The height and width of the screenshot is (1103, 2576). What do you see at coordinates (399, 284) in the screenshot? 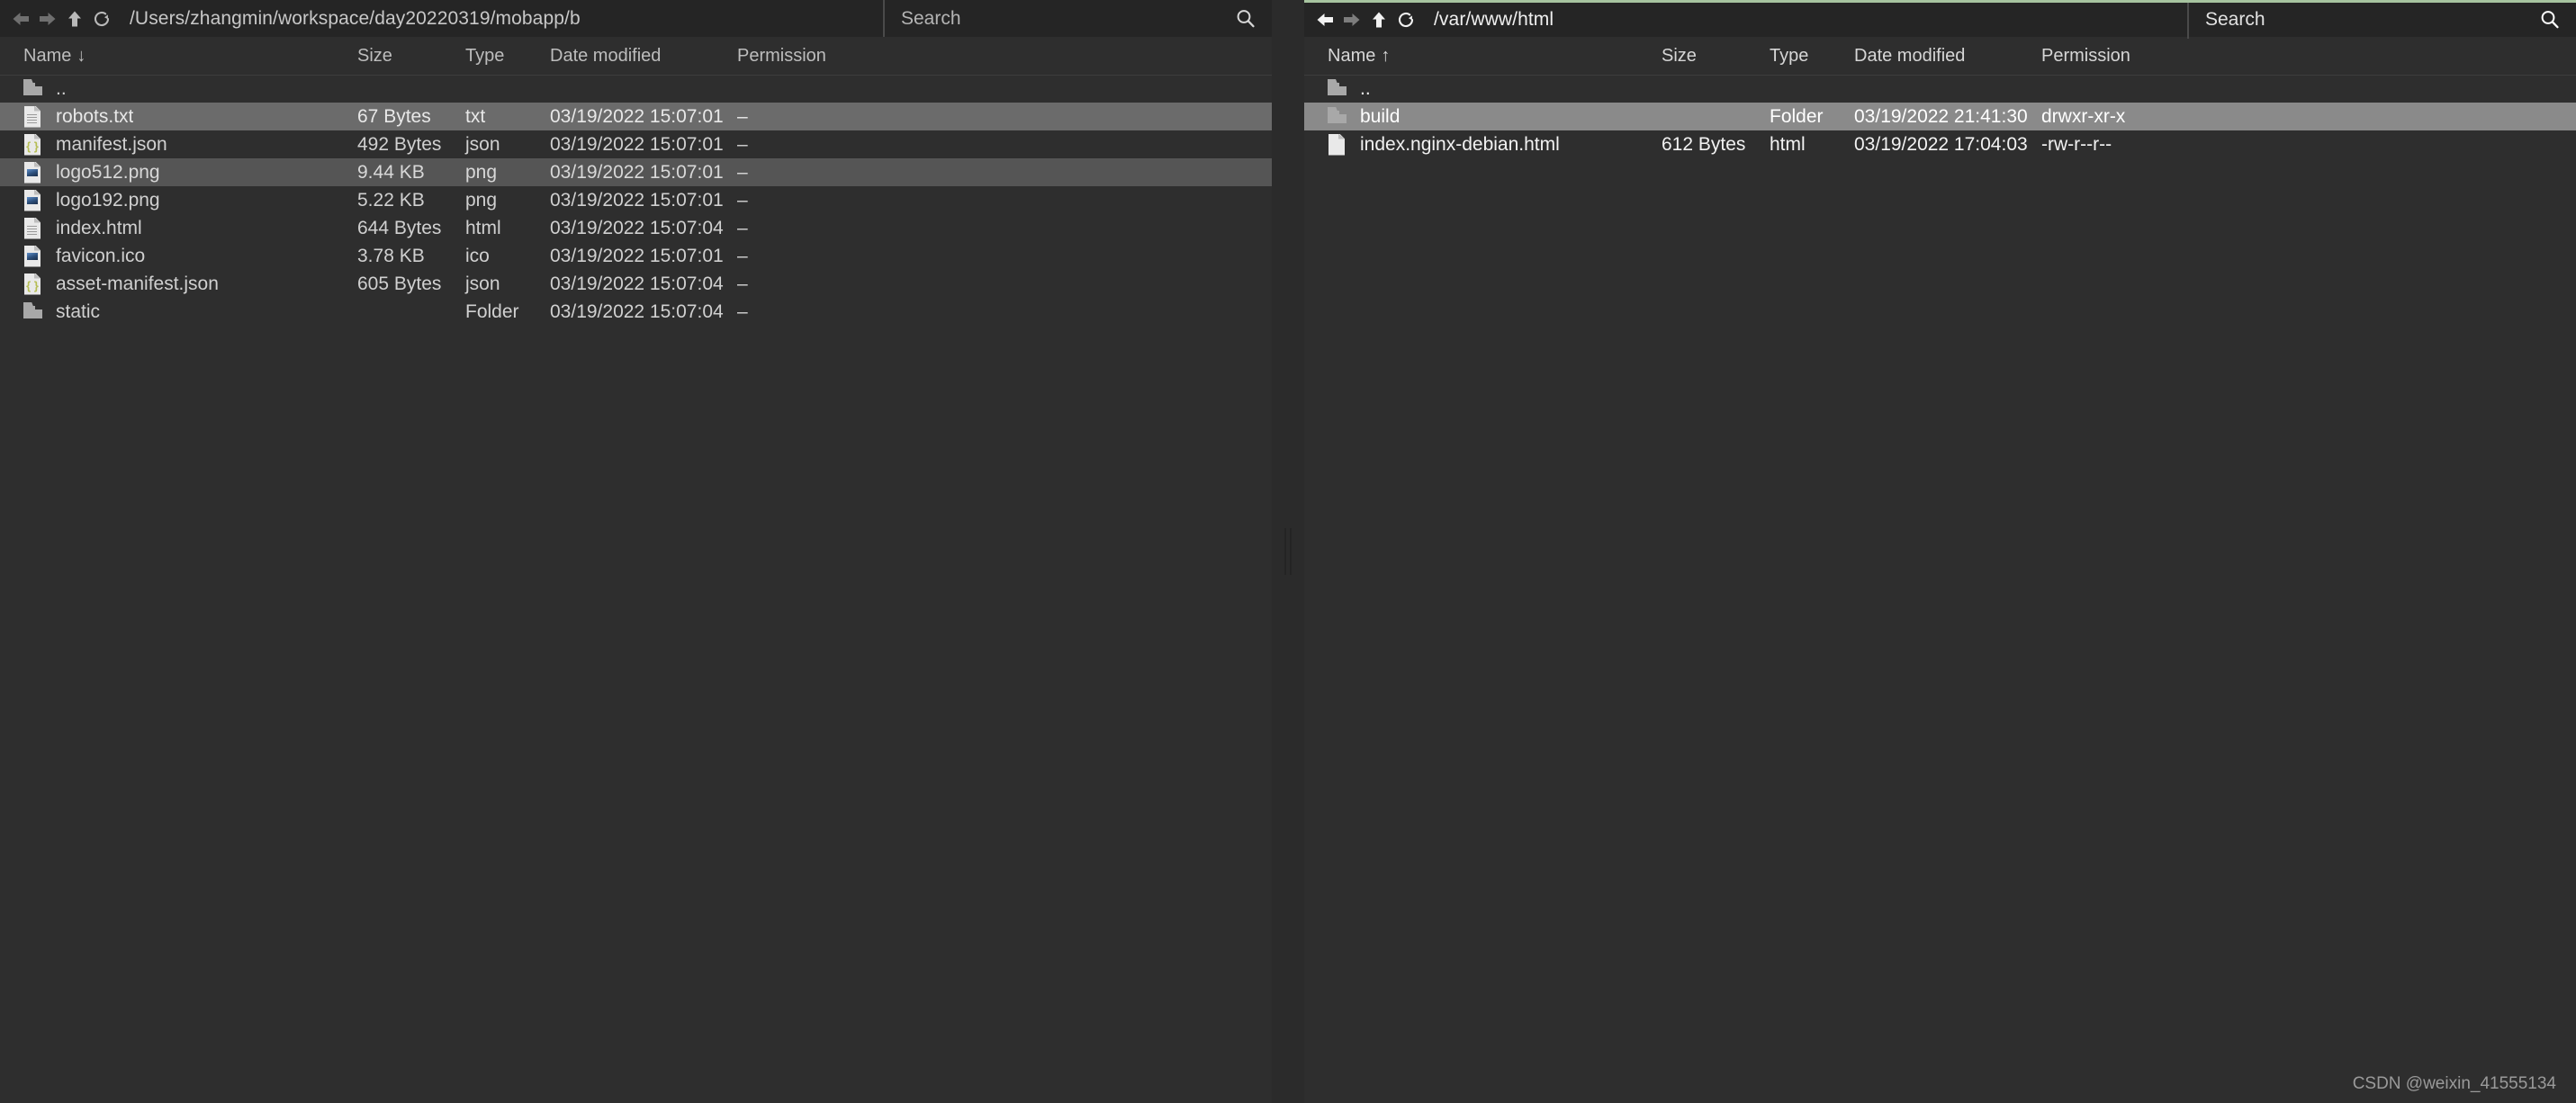
I see `file-size-cell: 605 Bytes` at bounding box center [399, 284].